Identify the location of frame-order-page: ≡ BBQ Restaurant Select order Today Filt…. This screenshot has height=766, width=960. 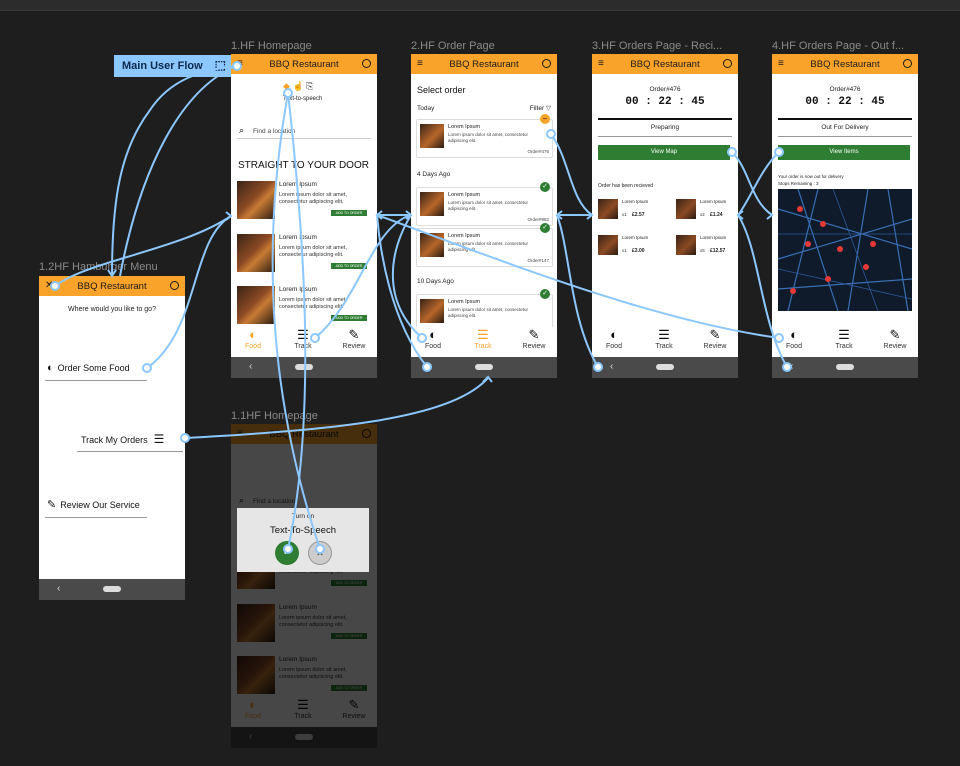
(484, 216).